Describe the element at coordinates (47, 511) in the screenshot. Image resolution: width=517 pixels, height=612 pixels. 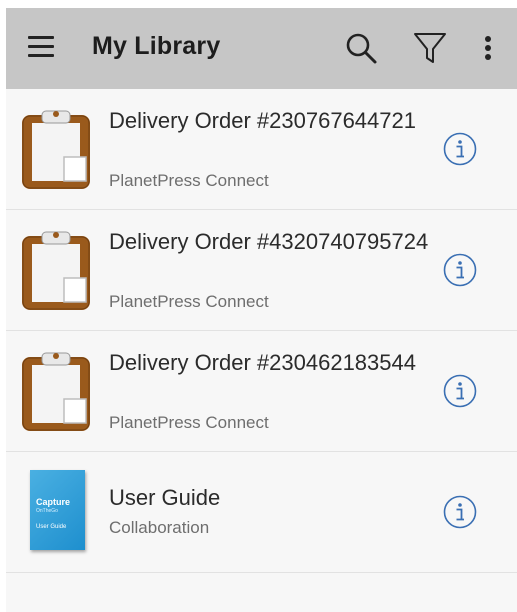
I see `cover-subtitle: OnTheGo` at that location.